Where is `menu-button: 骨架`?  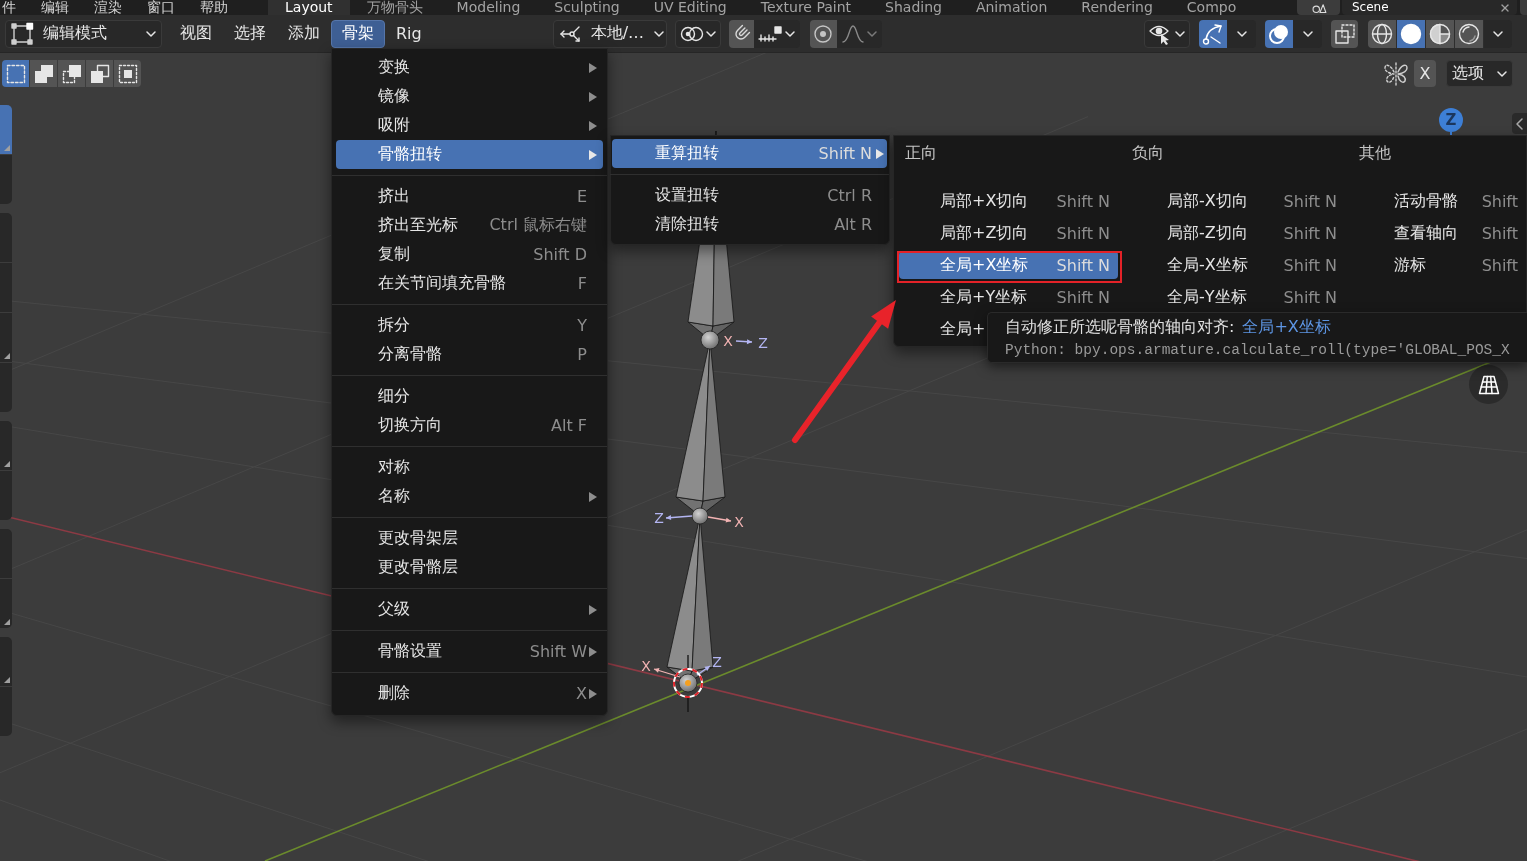
menu-button: 骨架 is located at coordinates (358, 33).